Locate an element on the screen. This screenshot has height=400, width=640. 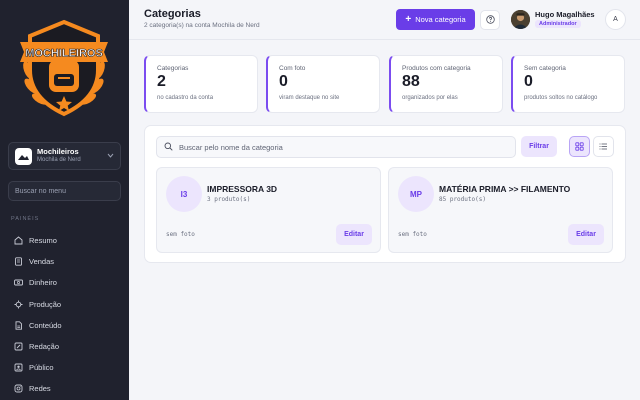
sidebar-item-label: Dinheiro is located at coordinates (43, 283).